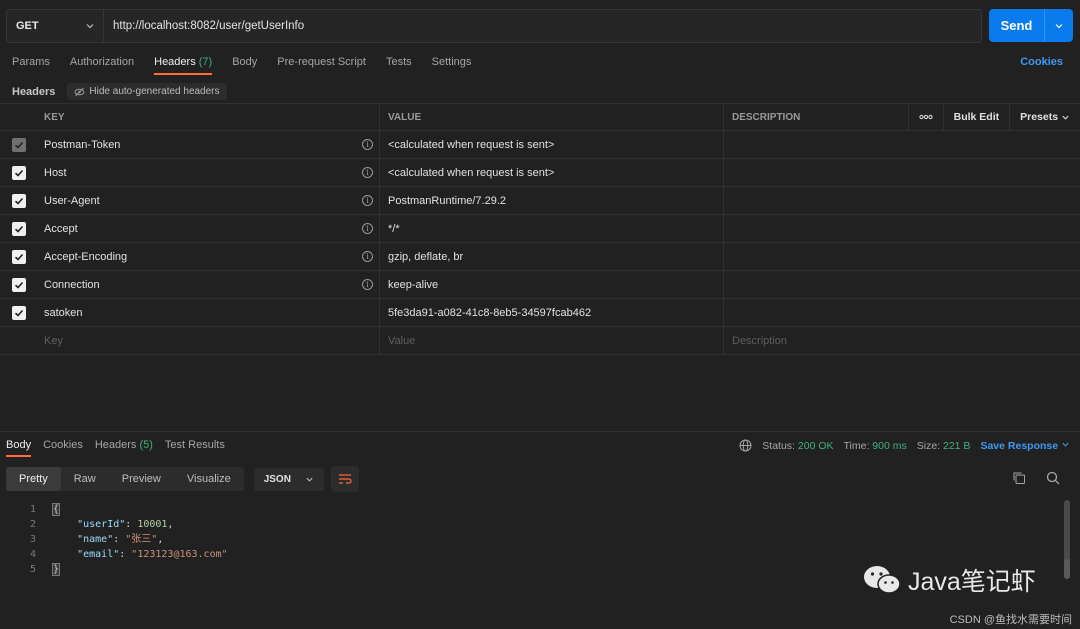  Describe the element at coordinates (183, 65) in the screenshot. I see `tab-headers: Headers (7)` at that location.